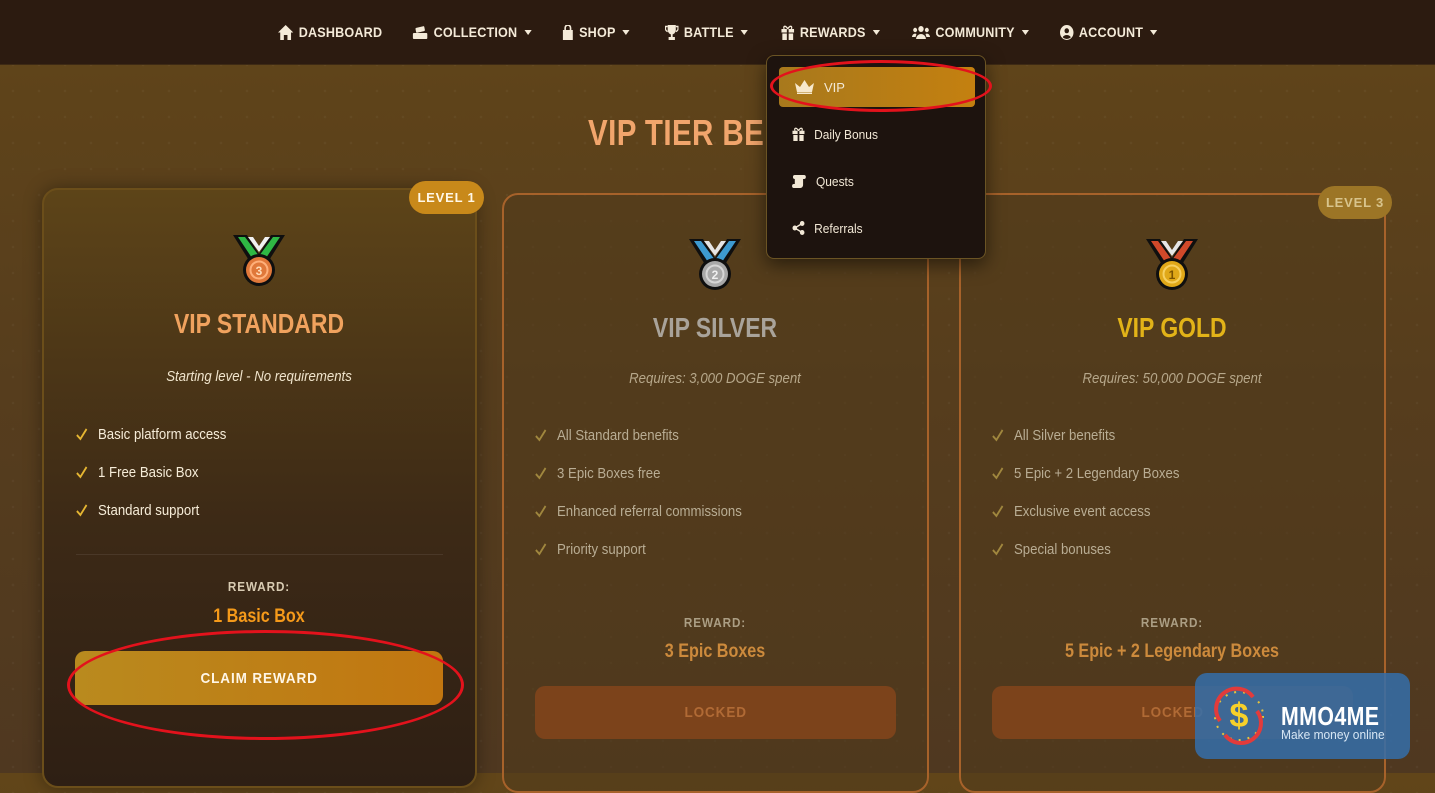  I want to click on nav-dashboard: DASHBOARD, so click(330, 32).